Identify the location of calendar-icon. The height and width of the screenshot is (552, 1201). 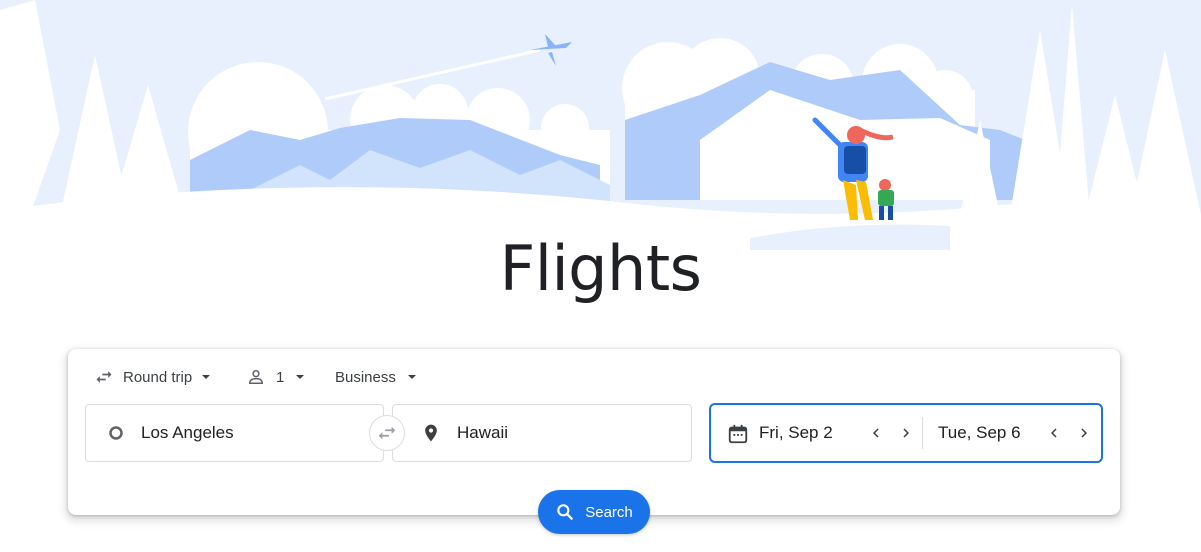
(738, 434).